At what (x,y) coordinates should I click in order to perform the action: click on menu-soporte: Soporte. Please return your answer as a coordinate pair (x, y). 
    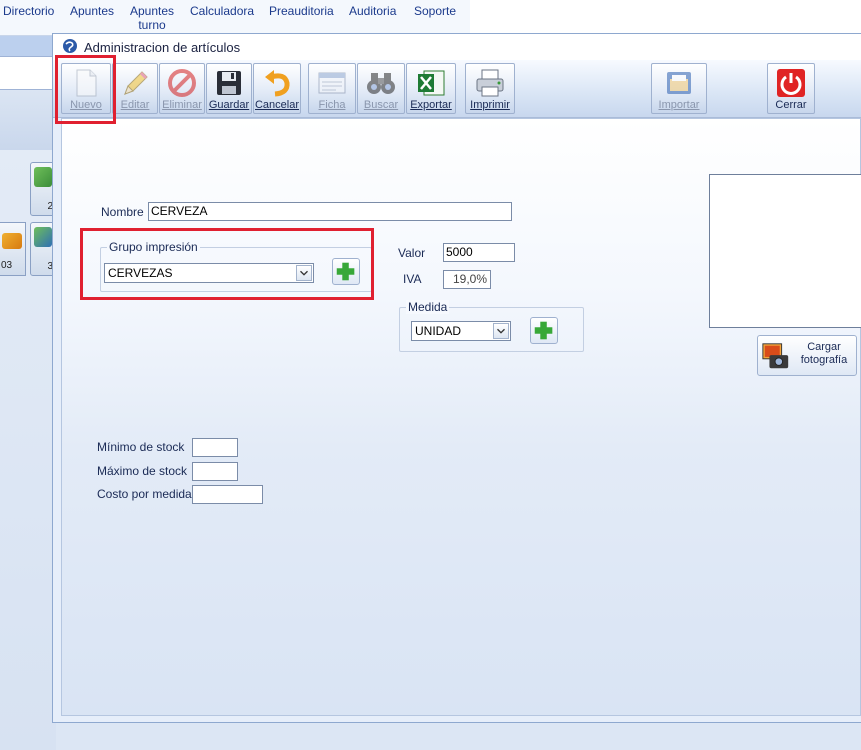
    Looking at the image, I should click on (435, 11).